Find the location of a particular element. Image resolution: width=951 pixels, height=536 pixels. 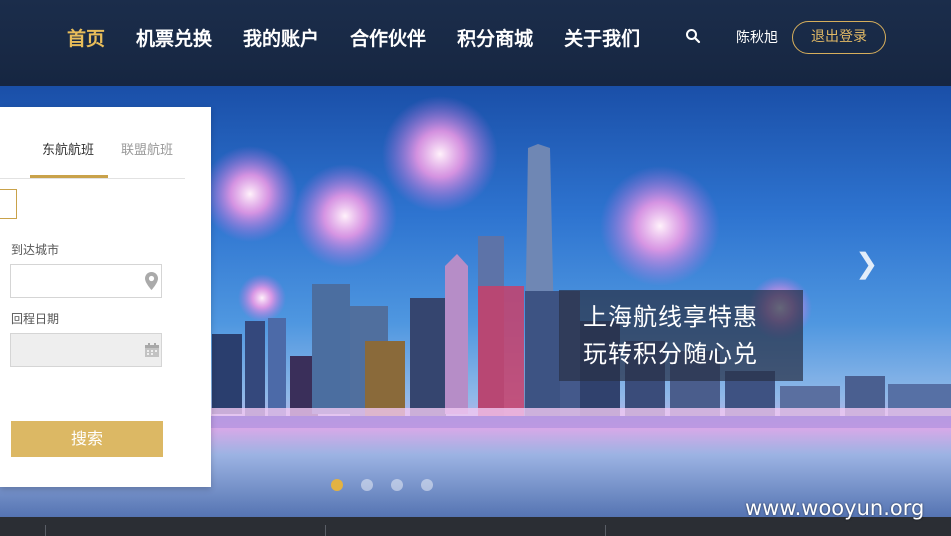

next-slide-arrow-icon: ❯ is located at coordinates (866, 264).